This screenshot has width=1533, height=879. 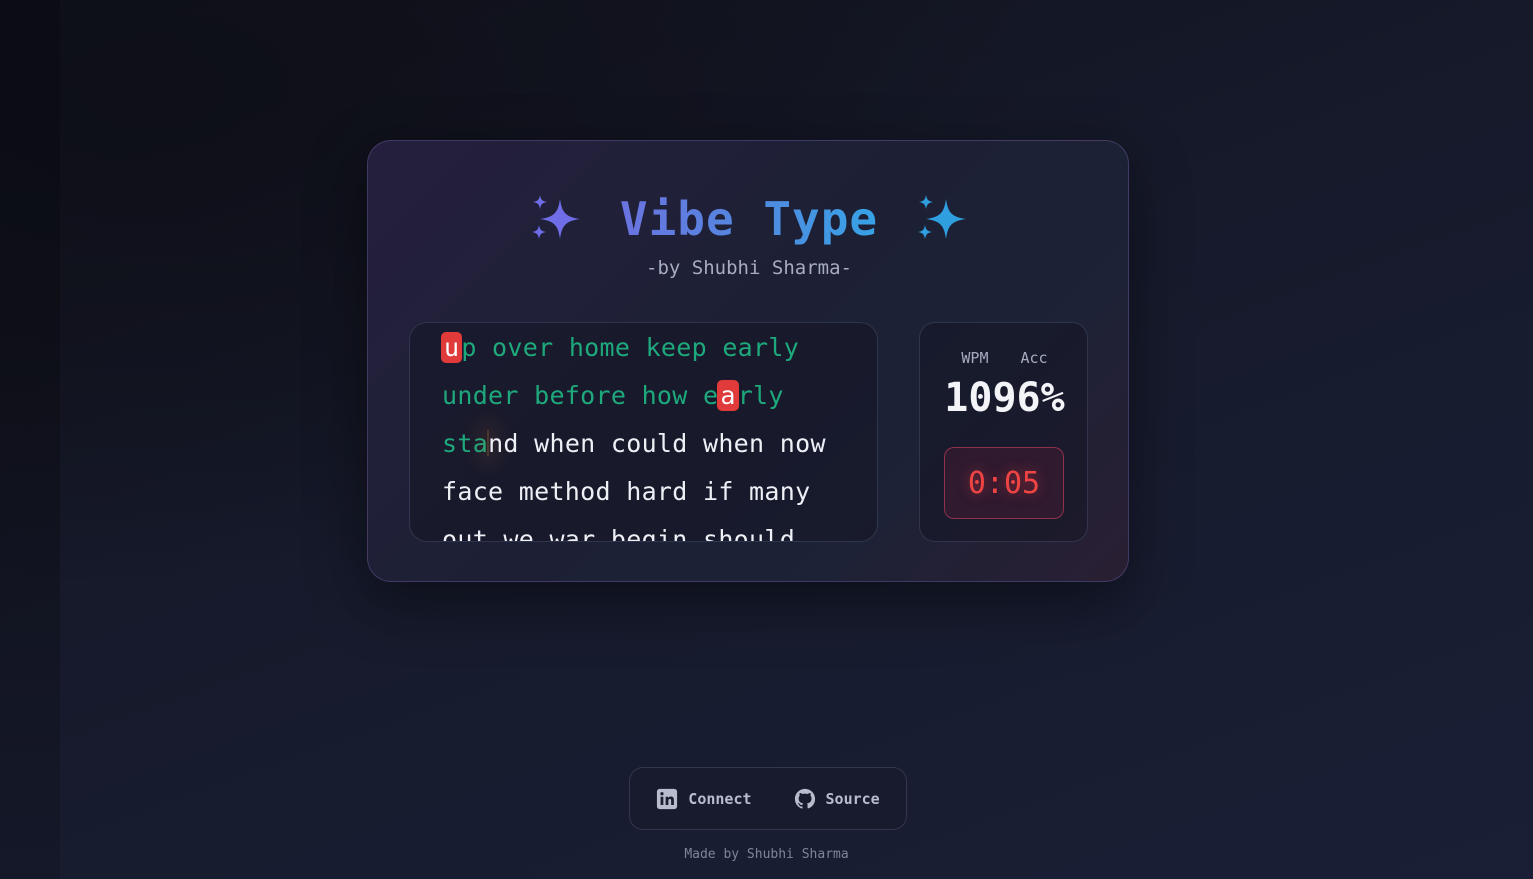 I want to click on stat-labels: WPM Acc, so click(x=1004, y=358).